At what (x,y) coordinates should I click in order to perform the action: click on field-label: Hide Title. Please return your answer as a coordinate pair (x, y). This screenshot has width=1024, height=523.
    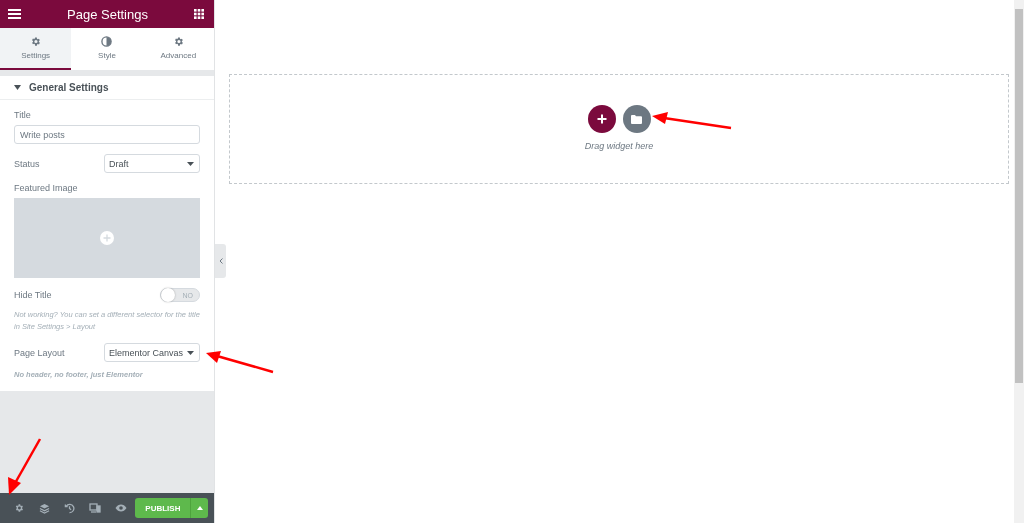
    Looking at the image, I should click on (33, 295).